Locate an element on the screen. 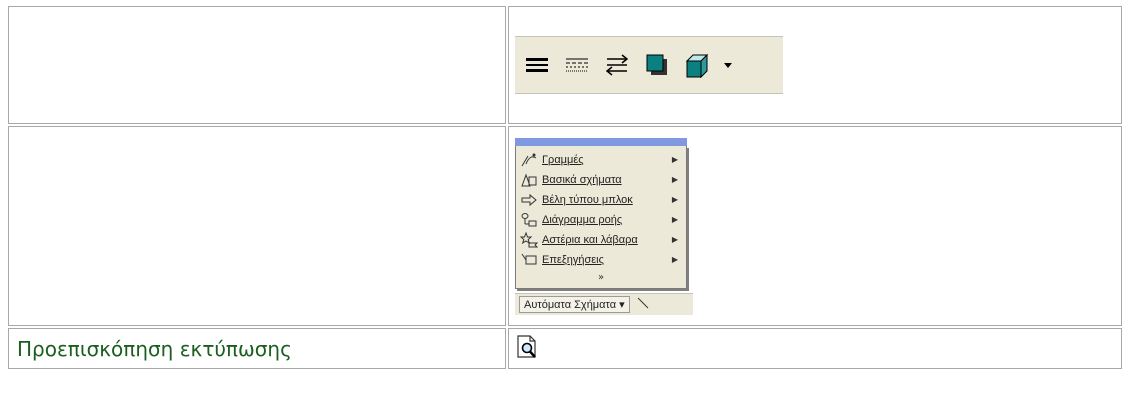  arrow-style-icon is located at coordinates (617, 65).